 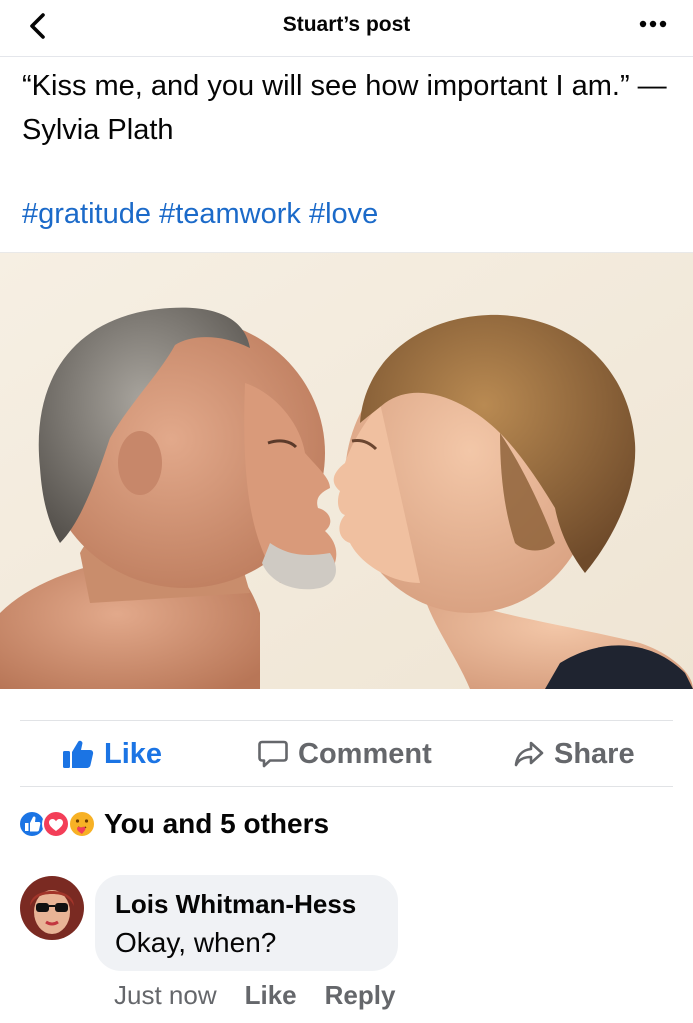 I want to click on comment-bubble: Lois Whitman-Hess Okay, when?, so click(x=246, y=923).